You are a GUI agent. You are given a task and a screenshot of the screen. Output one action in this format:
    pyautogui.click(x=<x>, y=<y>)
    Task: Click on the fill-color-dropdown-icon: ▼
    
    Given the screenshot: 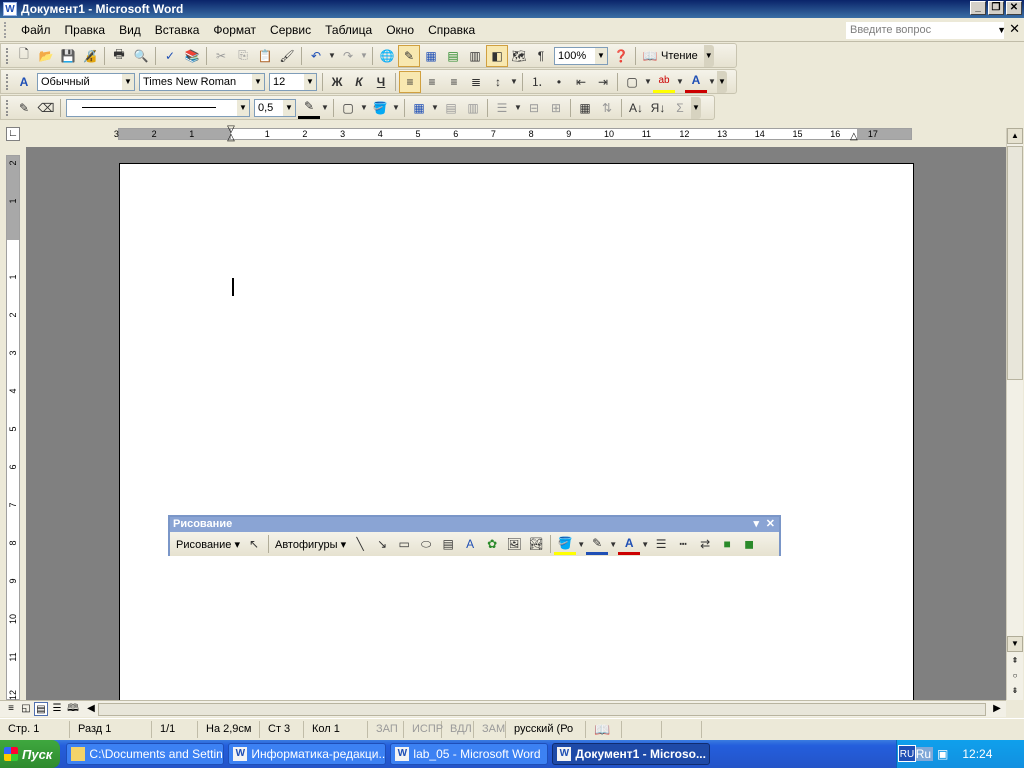 What is the action you would take?
    pyautogui.click(x=581, y=544)
    